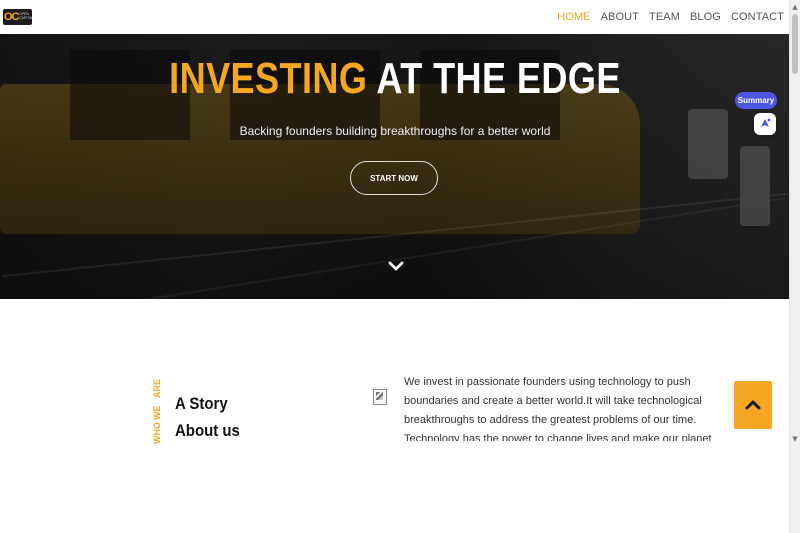 The height and width of the screenshot is (533, 800). I want to click on nav-item-blog: BLOG, so click(705, 17).